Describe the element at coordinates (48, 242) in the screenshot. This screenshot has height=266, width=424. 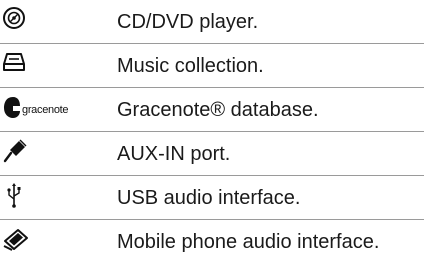
I see `mobile-phone-audio-icon` at that location.